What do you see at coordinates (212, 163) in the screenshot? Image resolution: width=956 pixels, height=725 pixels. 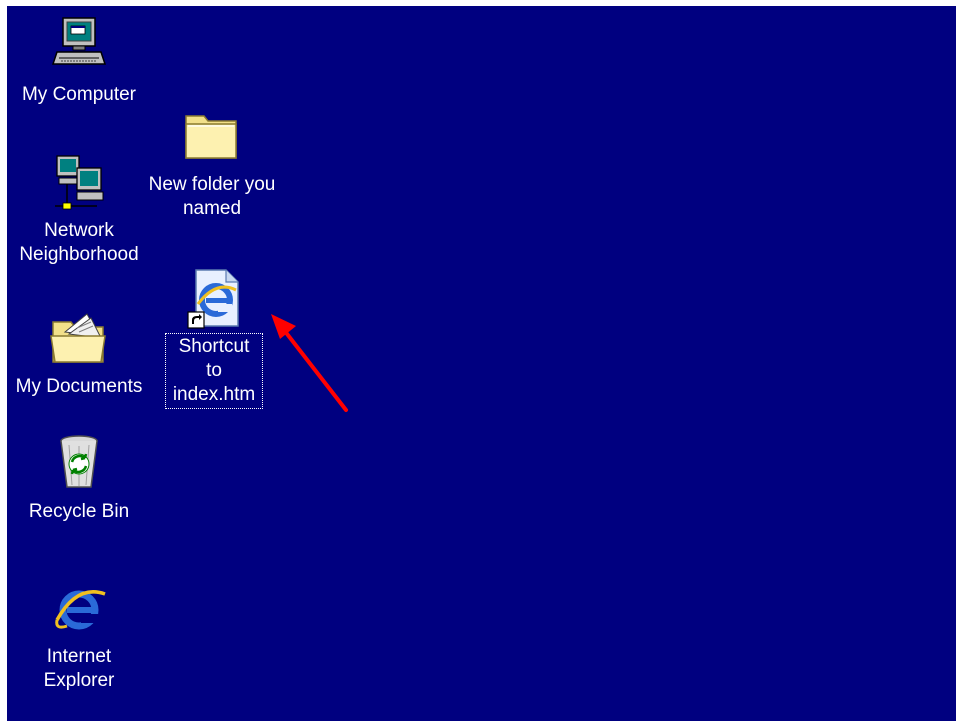 I see `new-folder-shortcut: New folder you named` at bounding box center [212, 163].